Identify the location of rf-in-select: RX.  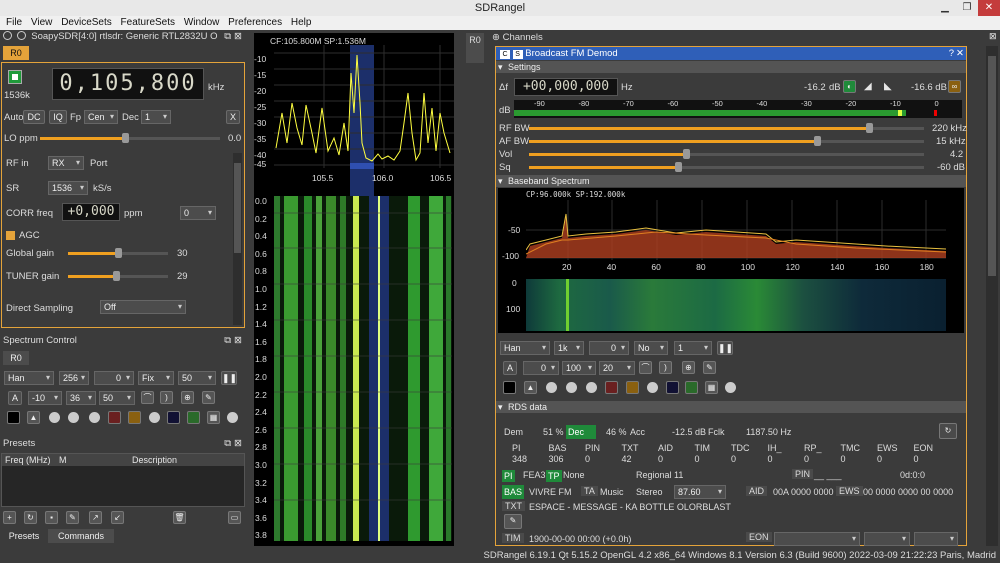
(66, 163).